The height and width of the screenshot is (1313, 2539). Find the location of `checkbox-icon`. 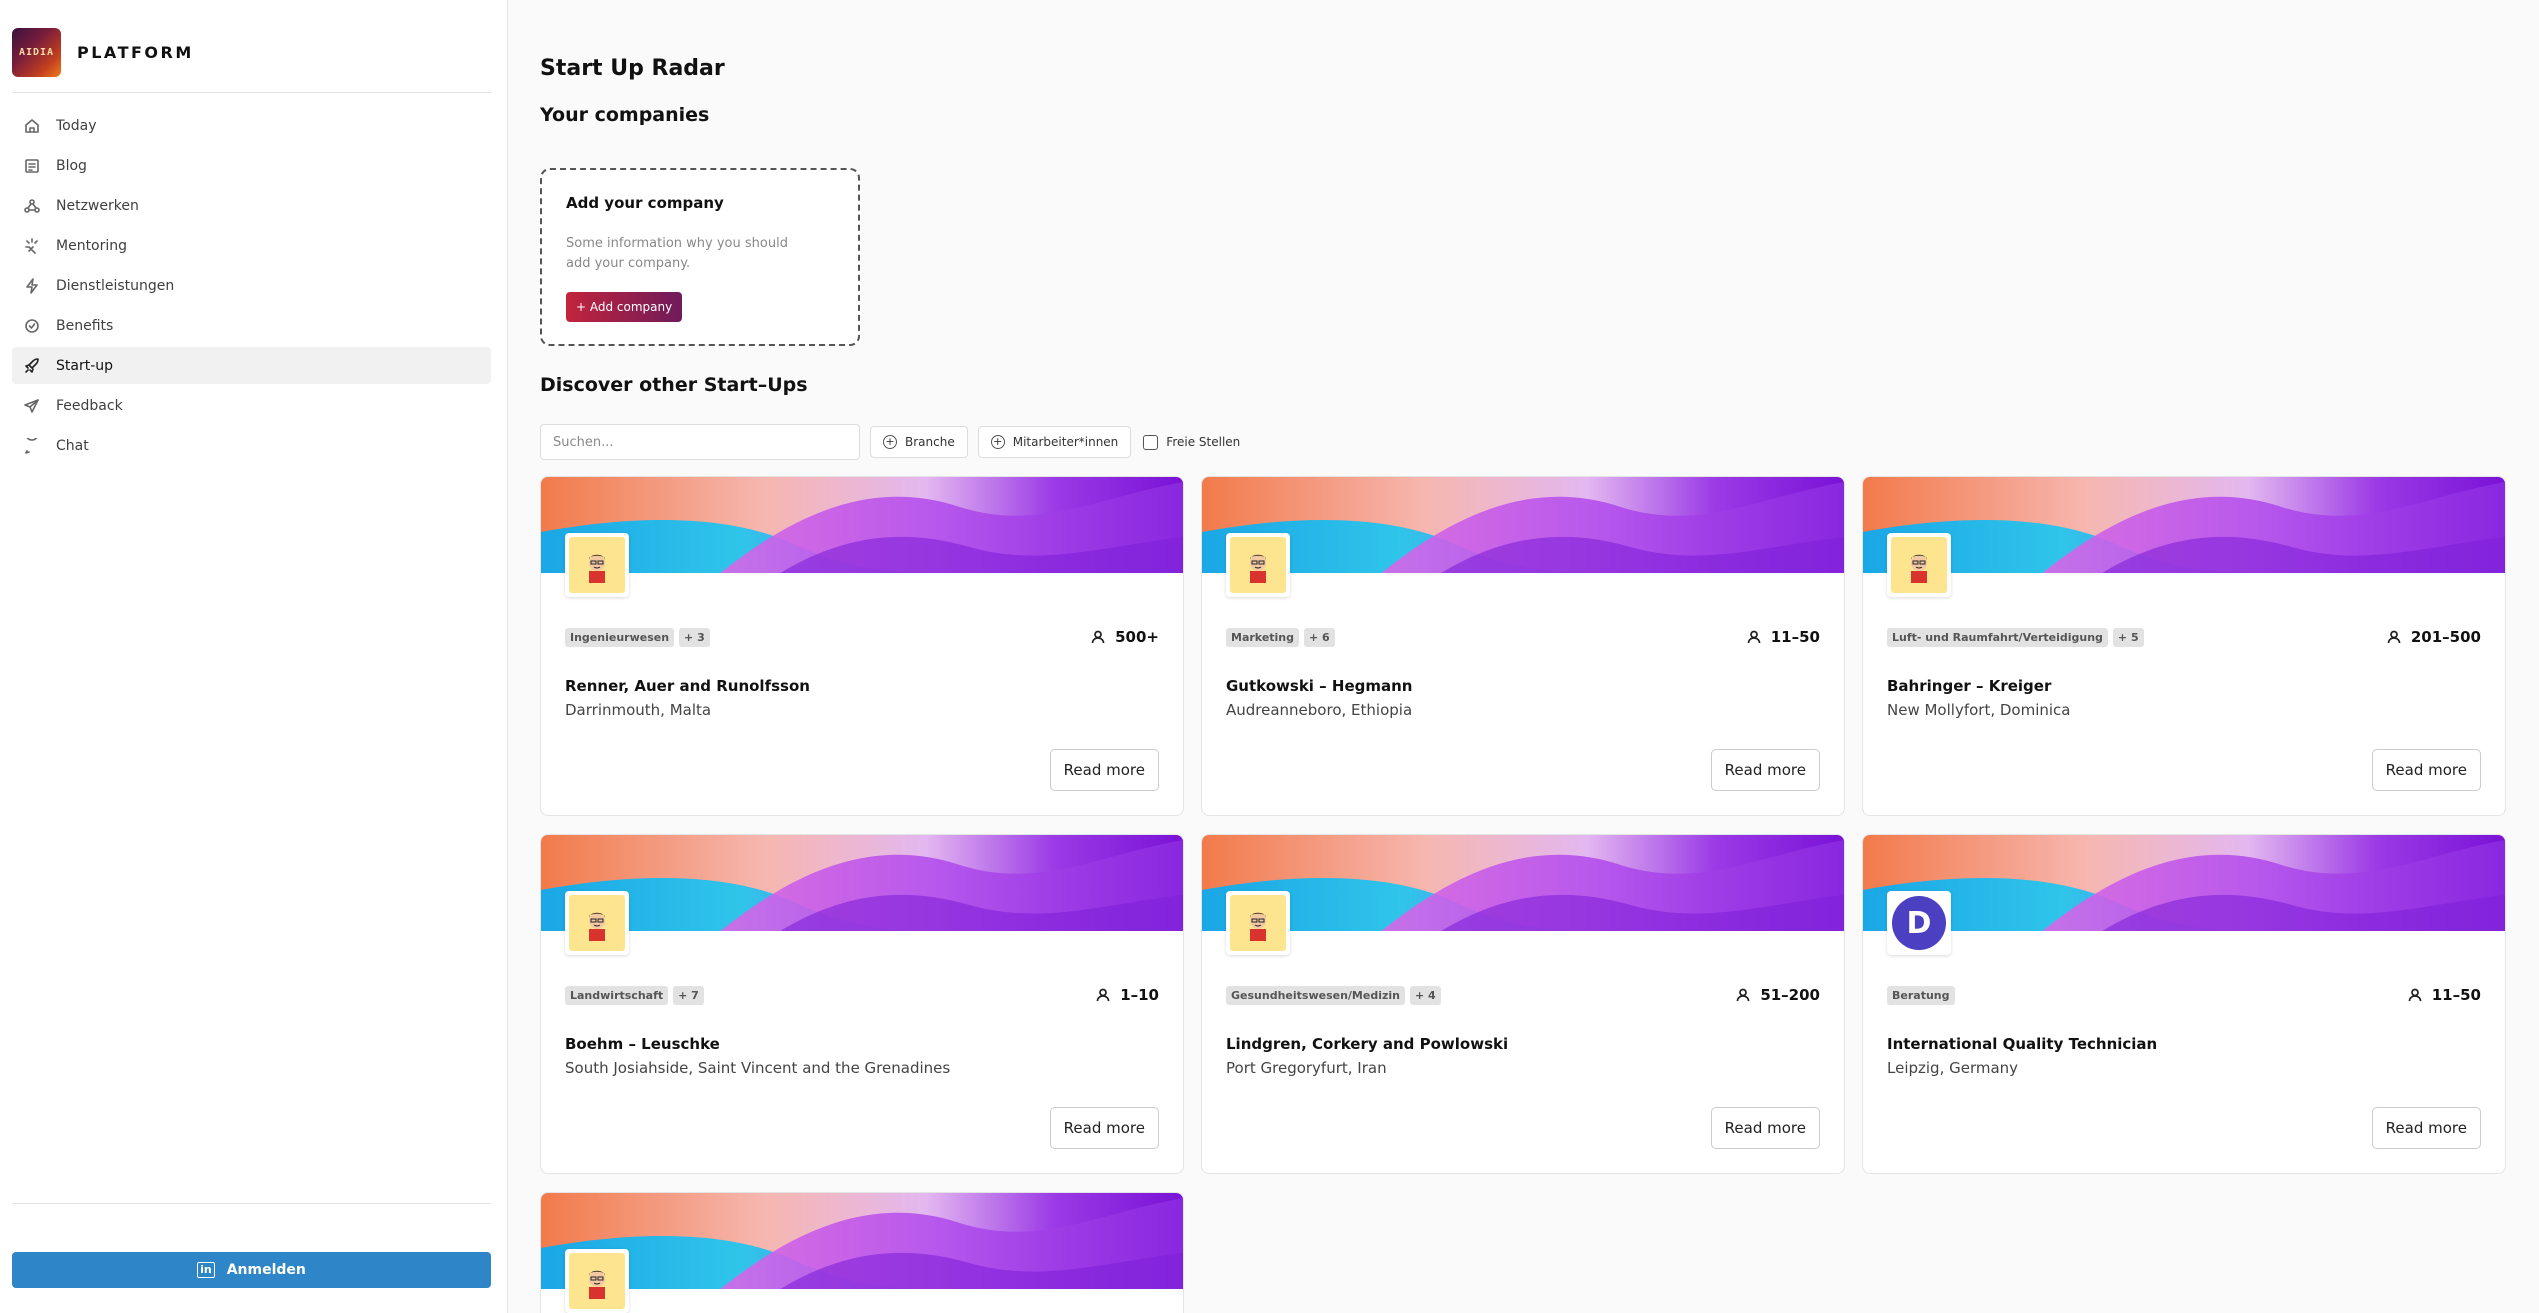

checkbox-icon is located at coordinates (1151, 442).